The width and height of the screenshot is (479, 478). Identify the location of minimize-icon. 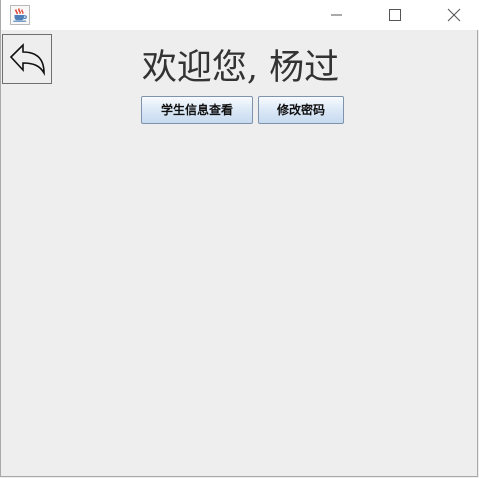
(336, 15).